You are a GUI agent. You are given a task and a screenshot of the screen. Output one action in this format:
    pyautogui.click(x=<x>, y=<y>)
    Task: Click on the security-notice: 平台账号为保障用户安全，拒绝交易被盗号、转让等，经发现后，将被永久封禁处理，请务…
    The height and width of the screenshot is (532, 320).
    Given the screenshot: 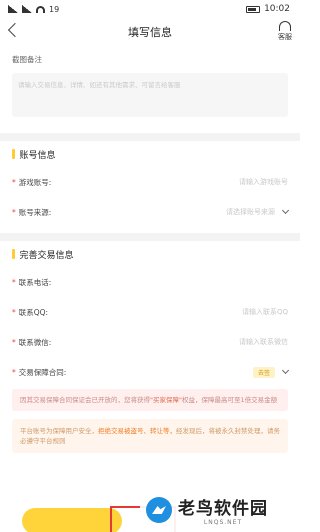 What is the action you would take?
    pyautogui.click(x=150, y=436)
    